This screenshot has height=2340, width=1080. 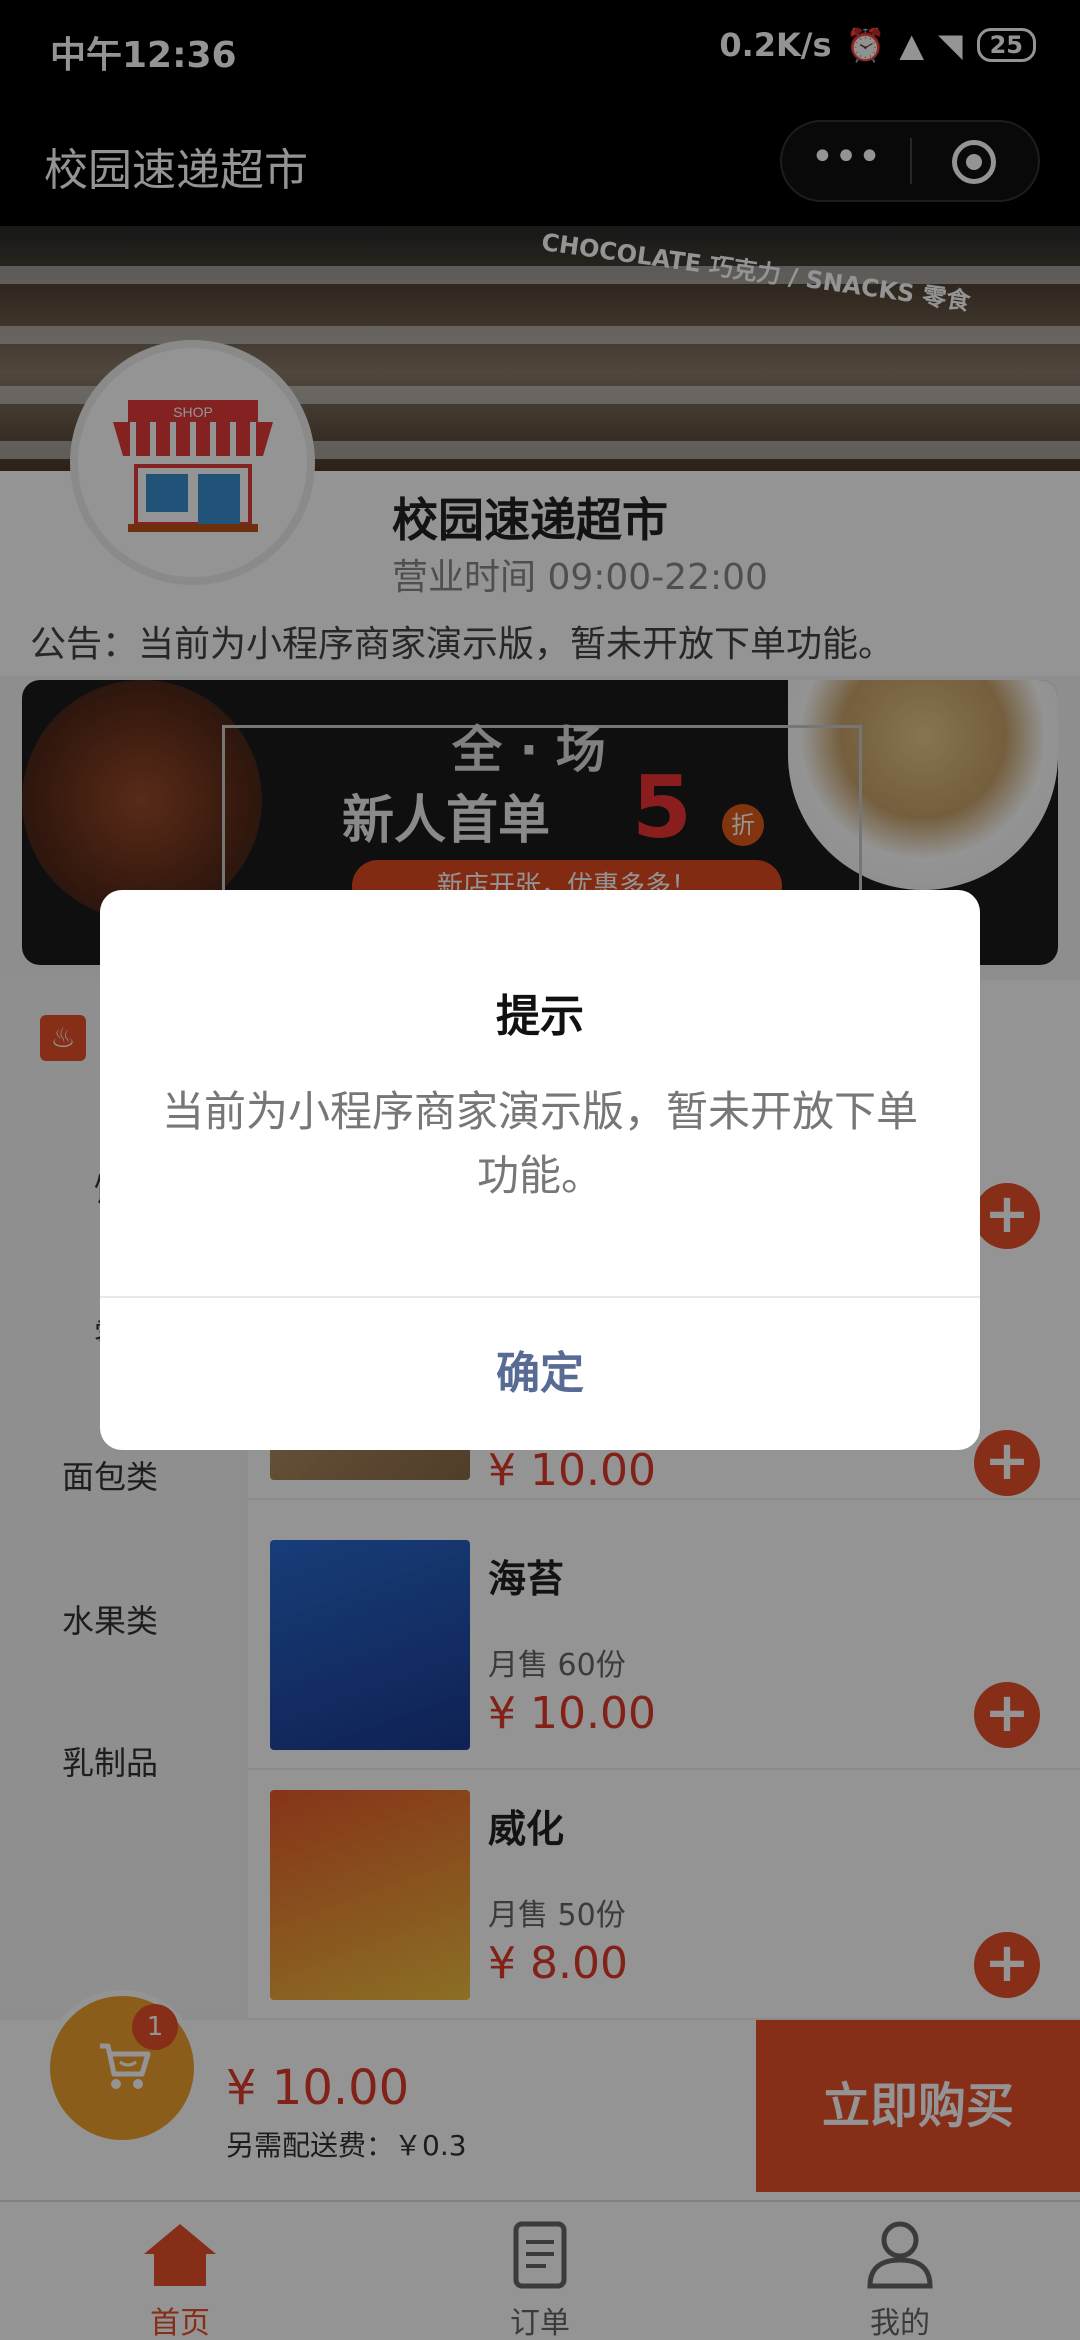 I want to click on confirm-button: 确定, so click(x=540, y=1374).